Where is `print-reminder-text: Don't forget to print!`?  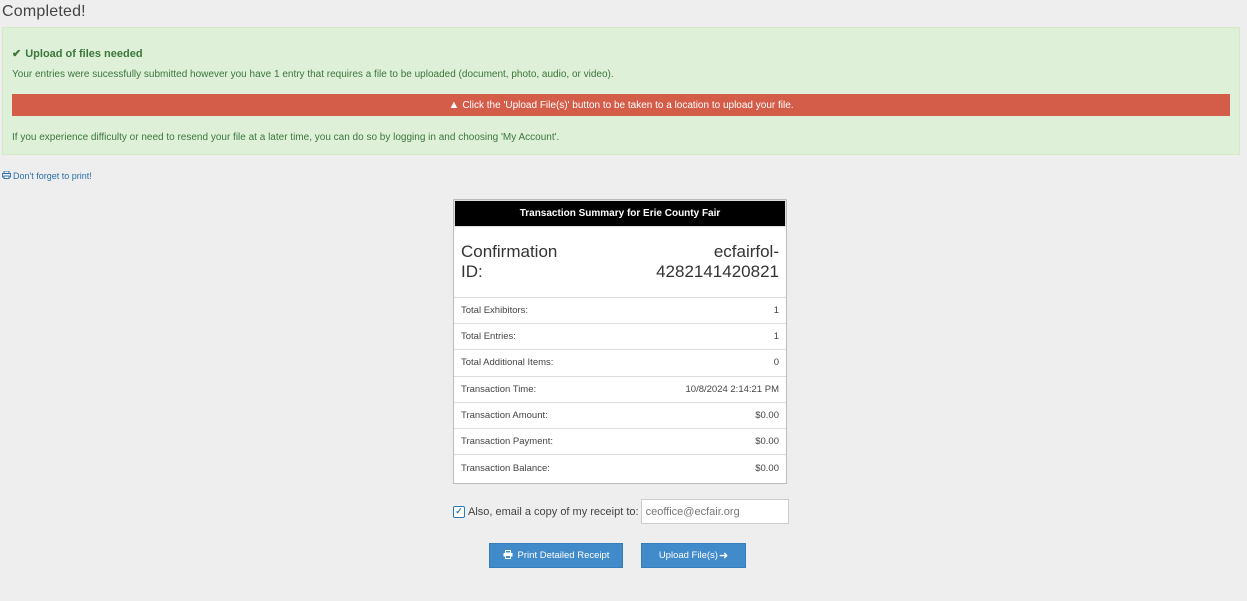
print-reminder-text: Don't forget to print! is located at coordinates (52, 176).